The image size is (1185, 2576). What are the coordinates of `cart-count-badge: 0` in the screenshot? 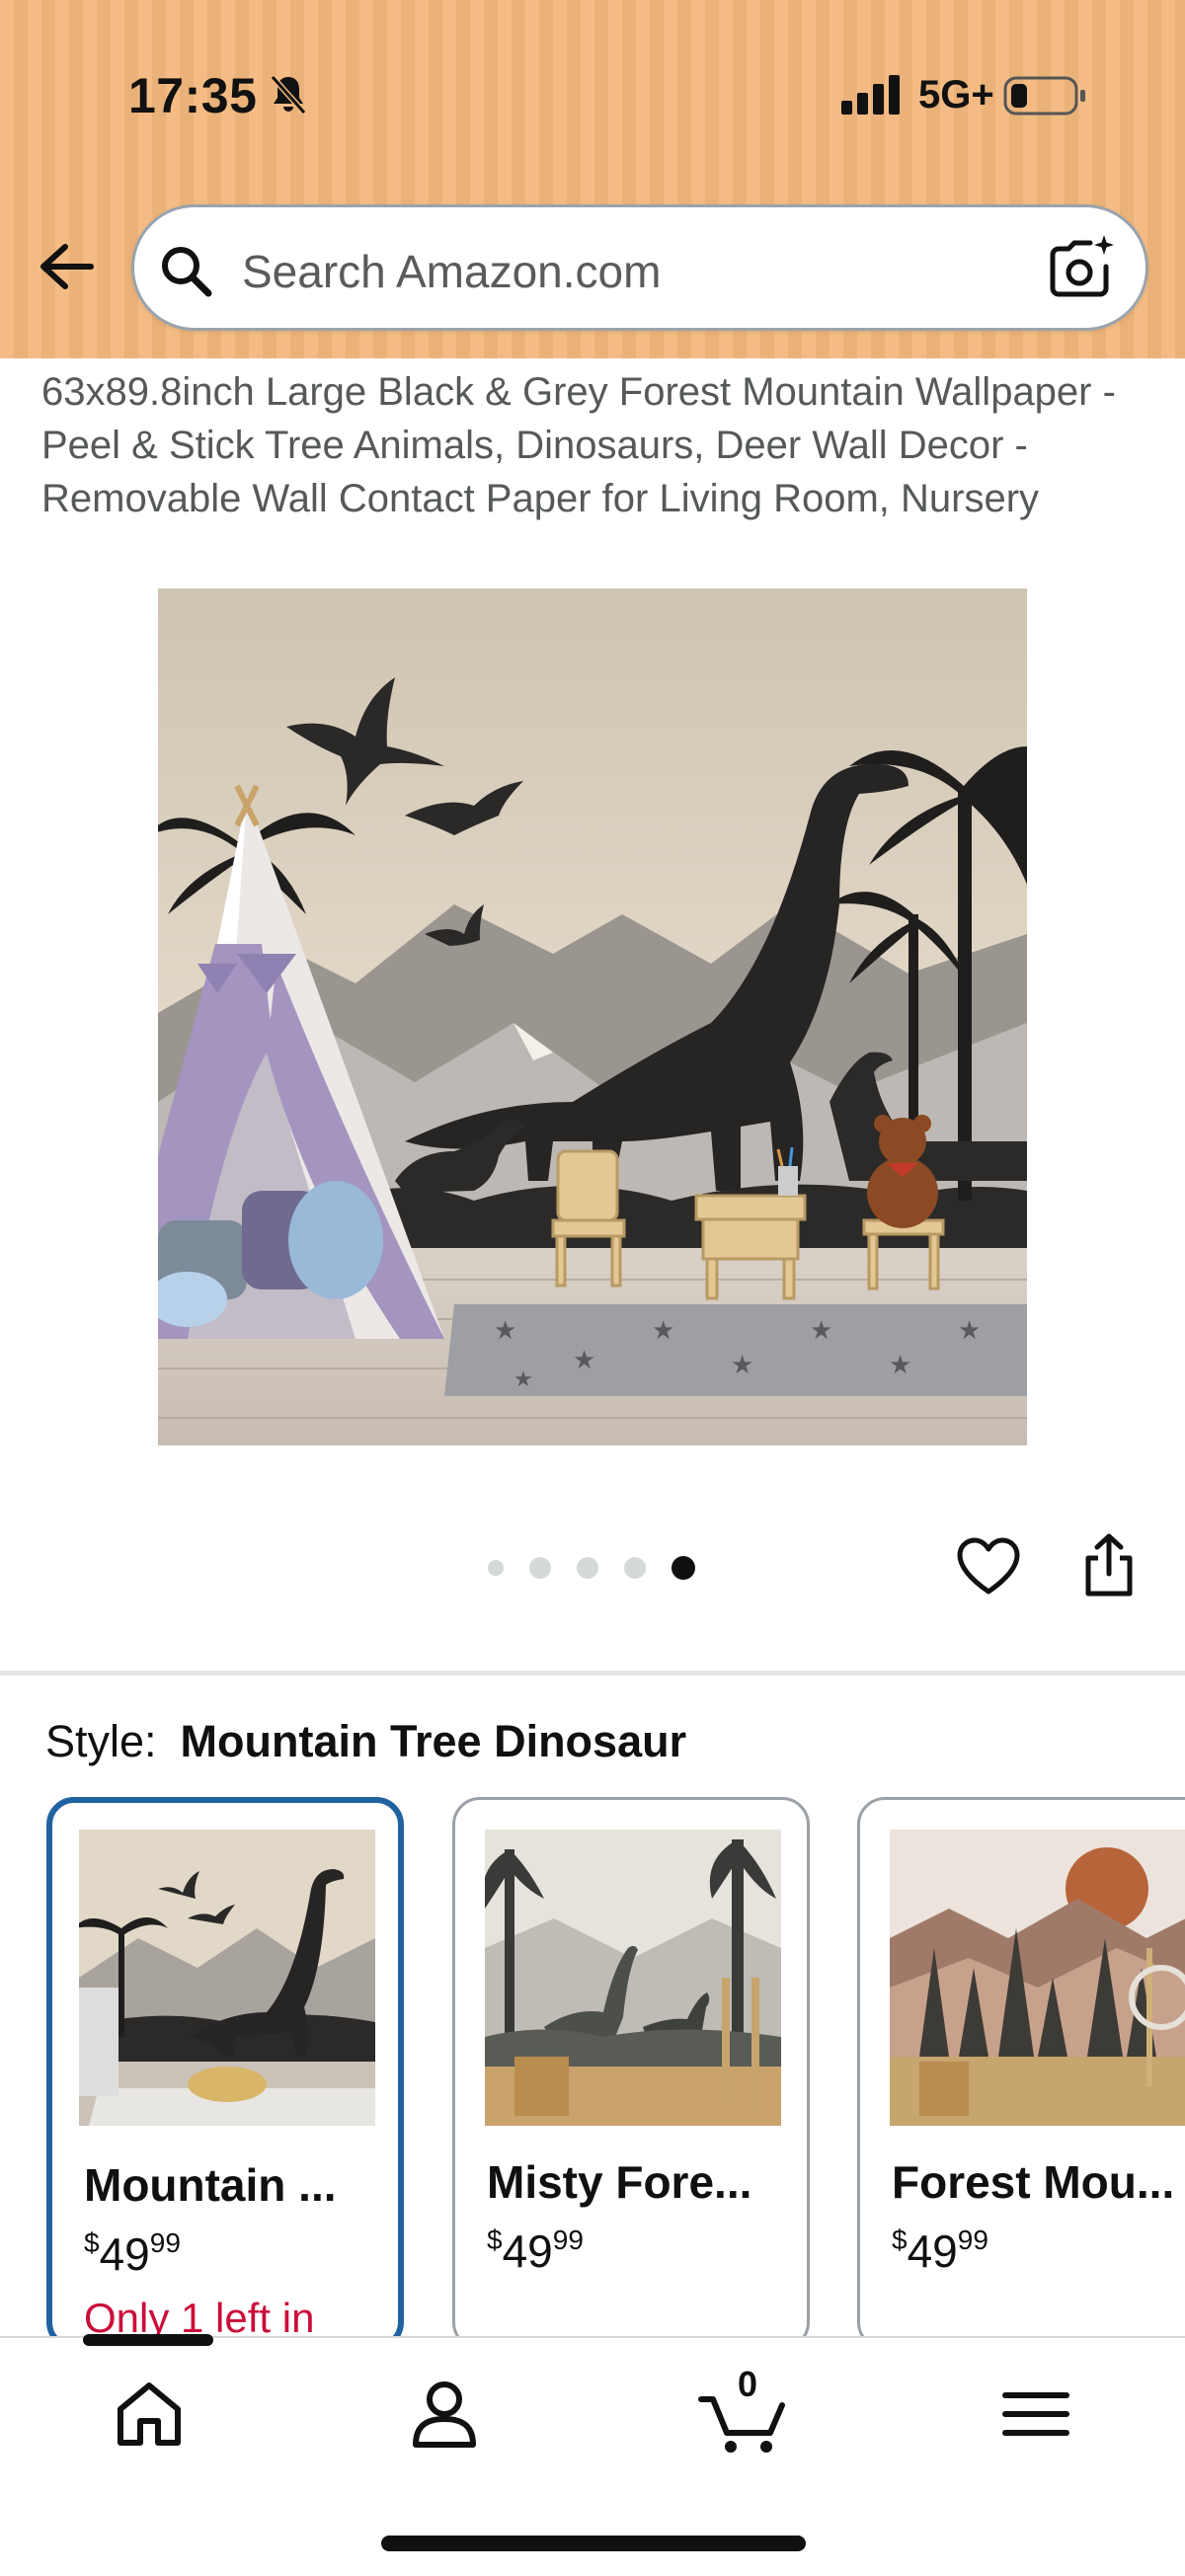 It's located at (748, 2384).